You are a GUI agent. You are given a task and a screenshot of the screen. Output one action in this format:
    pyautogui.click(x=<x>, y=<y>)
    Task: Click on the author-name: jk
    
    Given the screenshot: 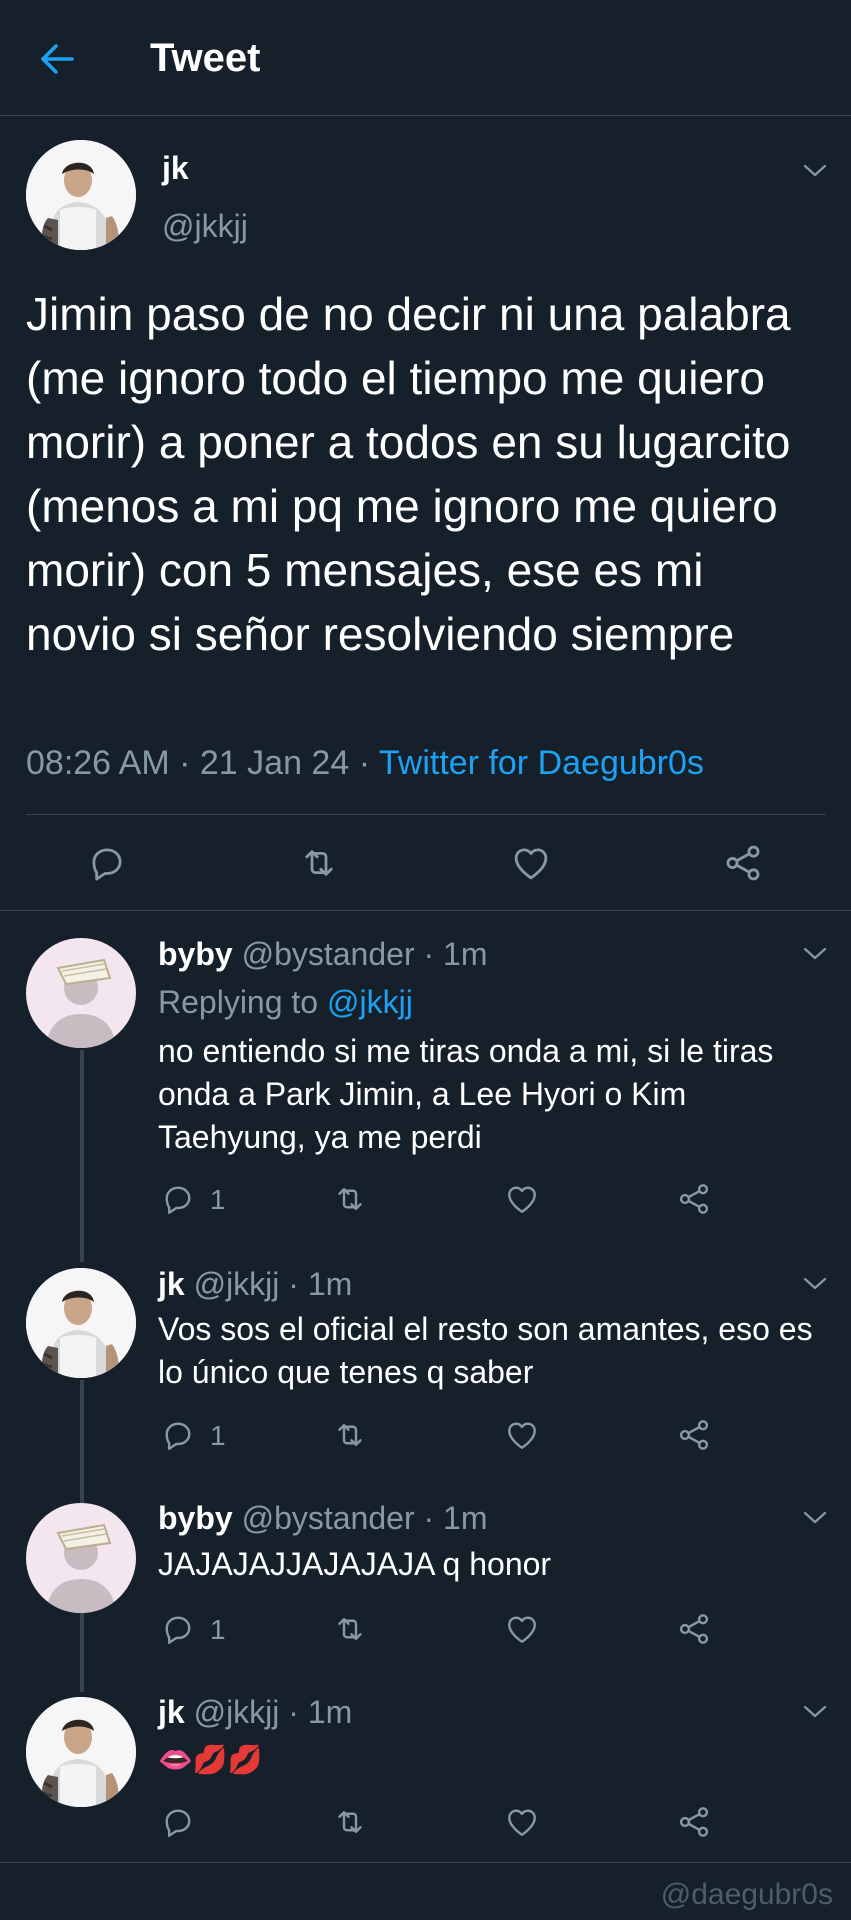 What is the action you would take?
    pyautogui.click(x=175, y=168)
    